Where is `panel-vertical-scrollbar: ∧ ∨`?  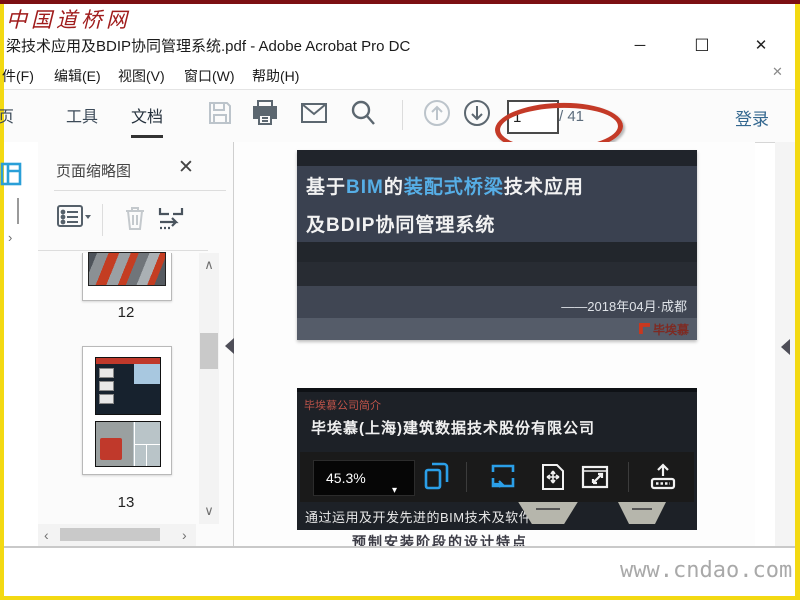
panel-vertical-scrollbar: ∧ ∨ is located at coordinates (209, 388).